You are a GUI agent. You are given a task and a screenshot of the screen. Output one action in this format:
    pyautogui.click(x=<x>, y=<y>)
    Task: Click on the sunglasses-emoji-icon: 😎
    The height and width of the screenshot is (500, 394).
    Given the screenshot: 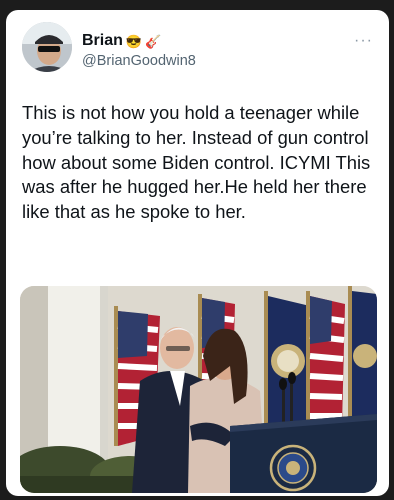 What is the action you would take?
    pyautogui.click(x=134, y=41)
    